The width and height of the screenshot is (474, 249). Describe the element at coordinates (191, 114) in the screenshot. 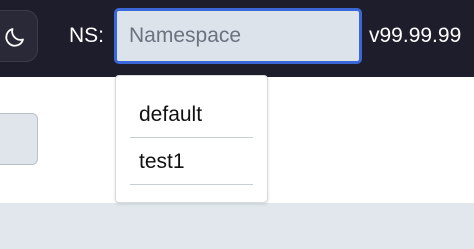

I see `namespace-option-default: default` at that location.